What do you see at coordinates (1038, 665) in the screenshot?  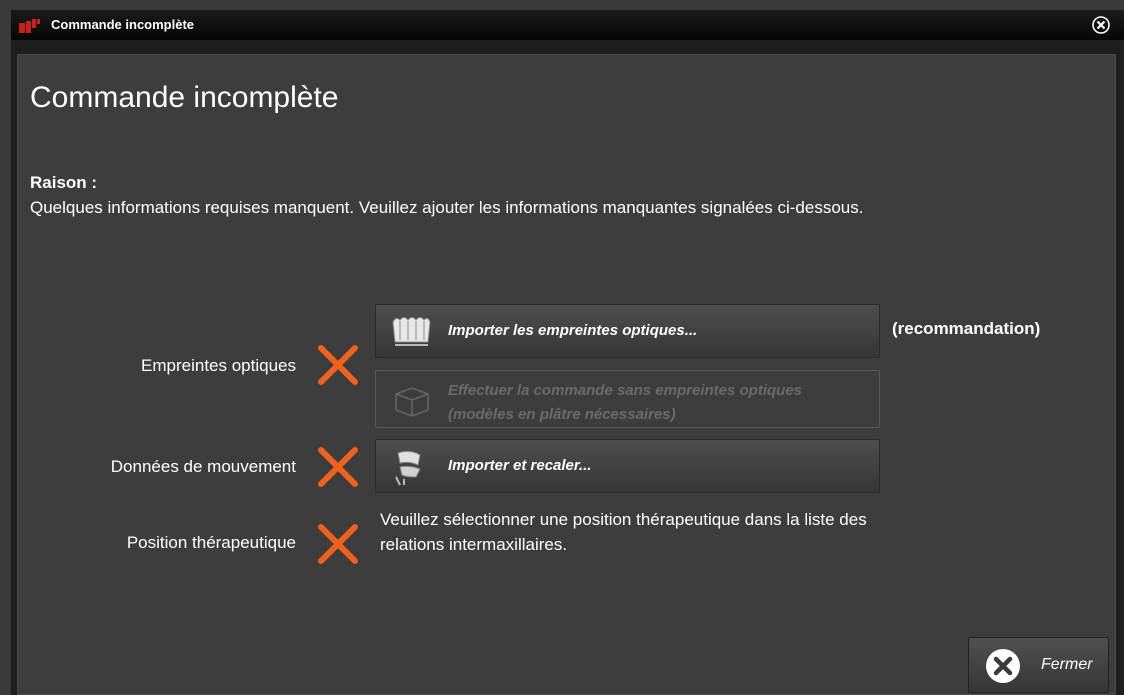 I see `close-button: Fermer` at bounding box center [1038, 665].